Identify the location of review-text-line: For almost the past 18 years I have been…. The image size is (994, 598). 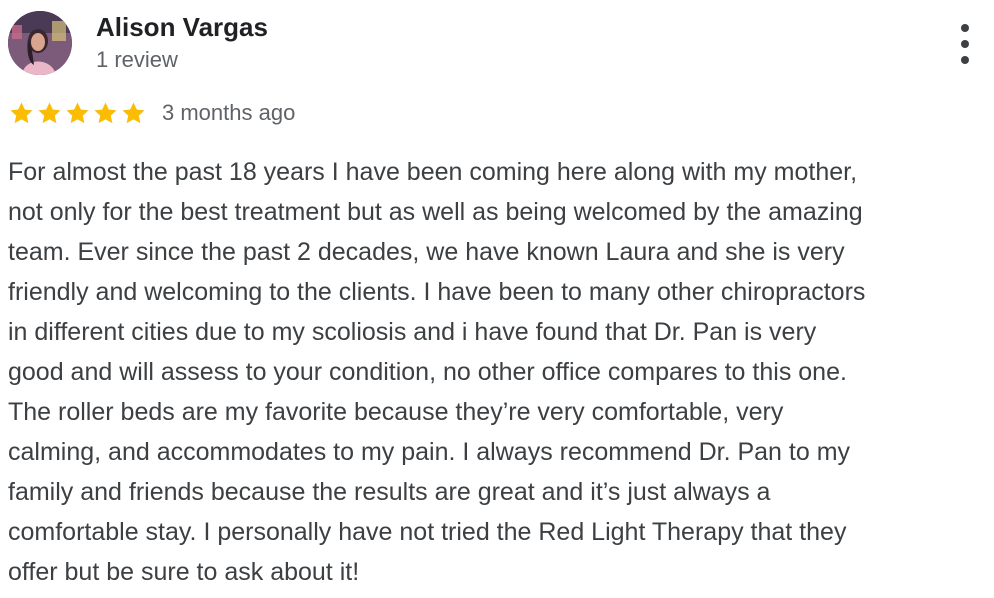
(433, 172).